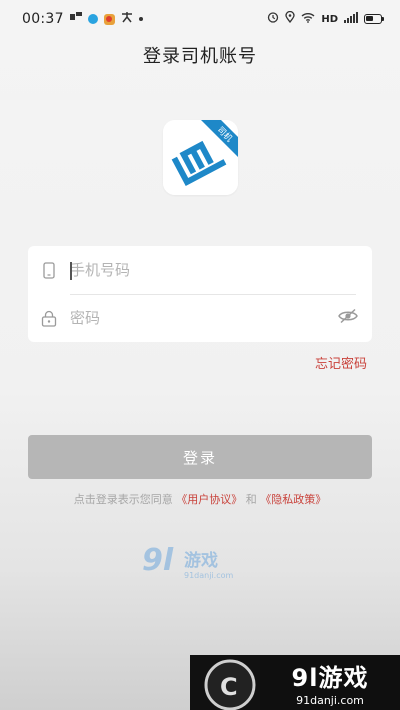 The width and height of the screenshot is (400, 710). I want to click on wifi-icon, so click(308, 19).